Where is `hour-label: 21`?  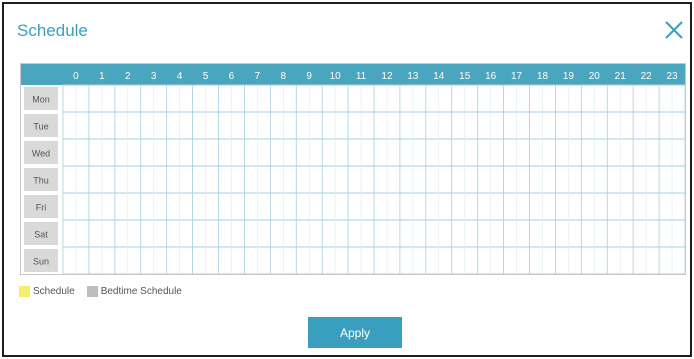
hour-label: 21 is located at coordinates (621, 76).